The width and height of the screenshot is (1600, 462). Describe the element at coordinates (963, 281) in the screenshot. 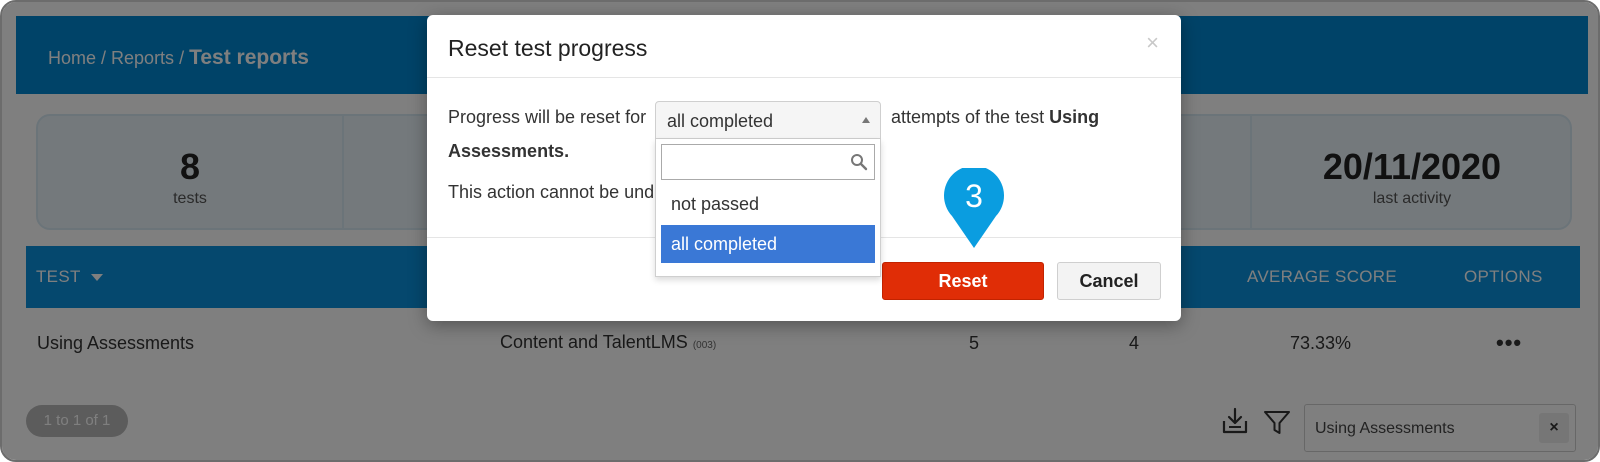

I see `reset-button: Reset` at that location.